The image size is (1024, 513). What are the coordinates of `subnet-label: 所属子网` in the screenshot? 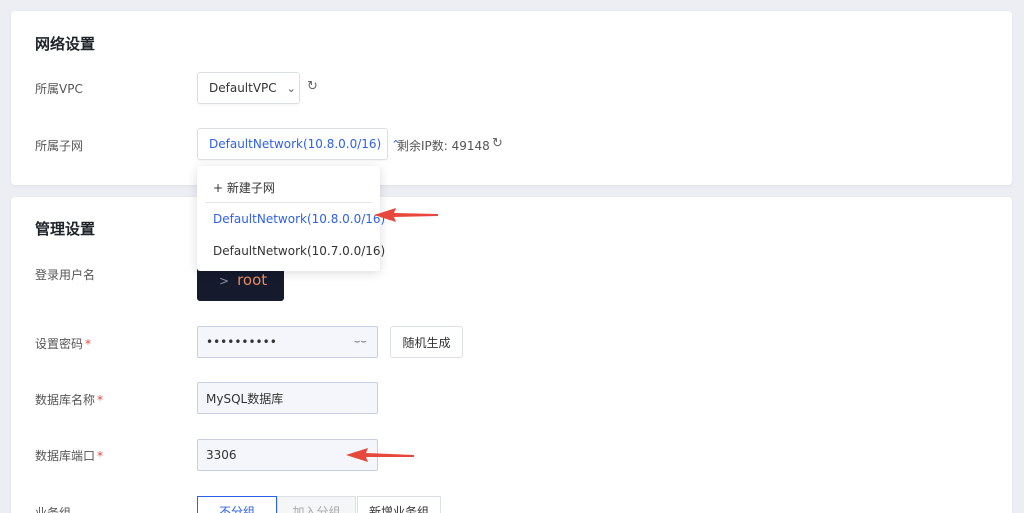 It's located at (59, 146).